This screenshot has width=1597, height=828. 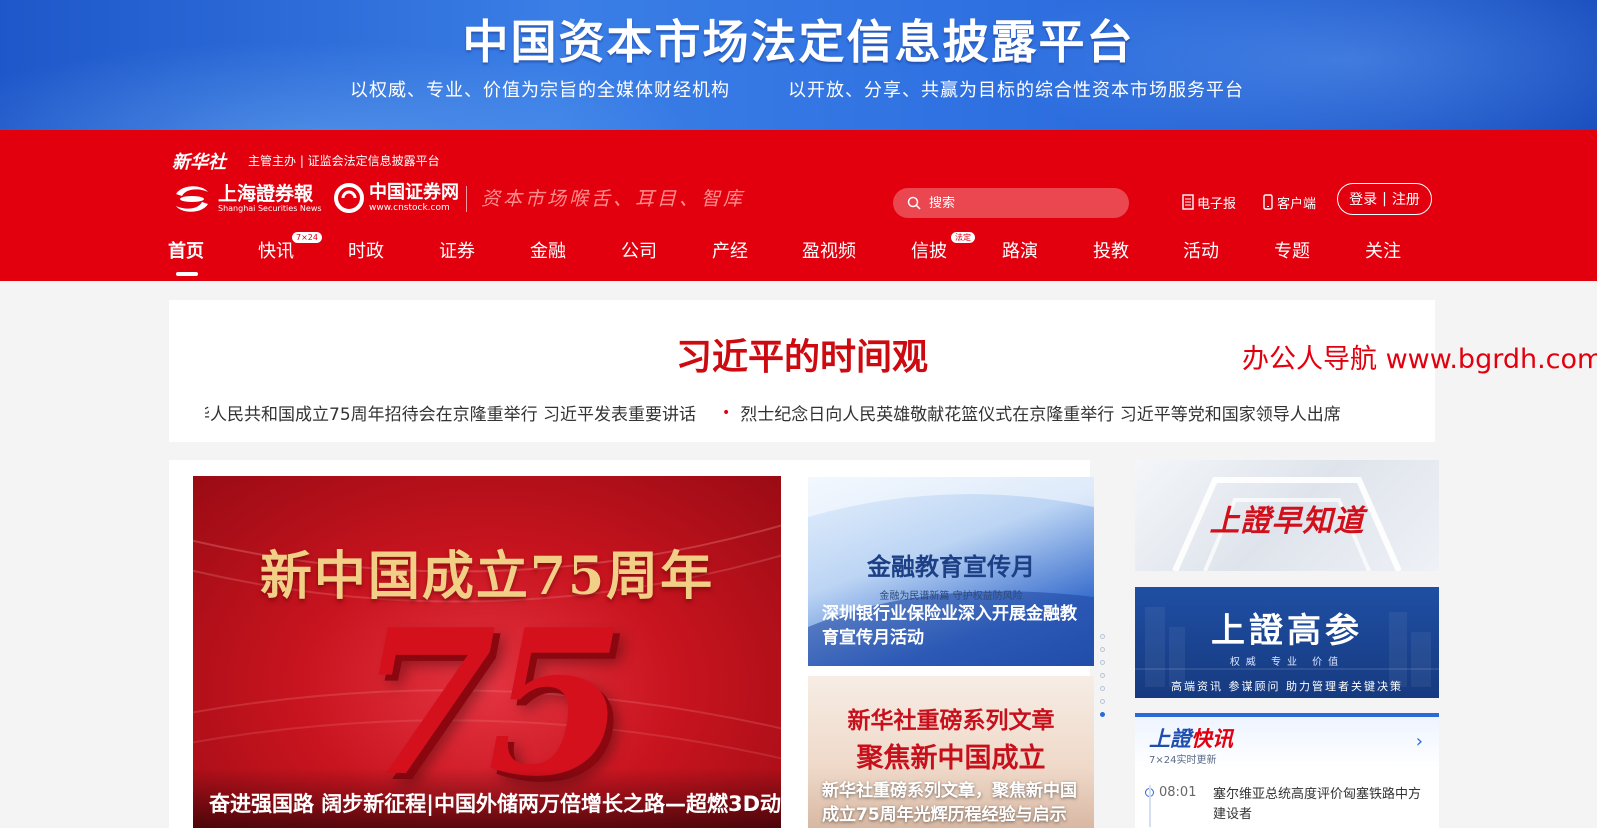 I want to click on card-subtitle: 金融为民谱新篇 守护权益防风险, so click(x=951, y=596).